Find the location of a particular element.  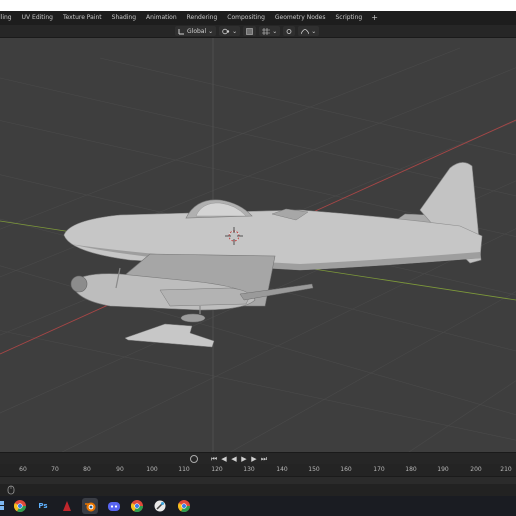

play-icon: ▶ is located at coordinates (244, 459).